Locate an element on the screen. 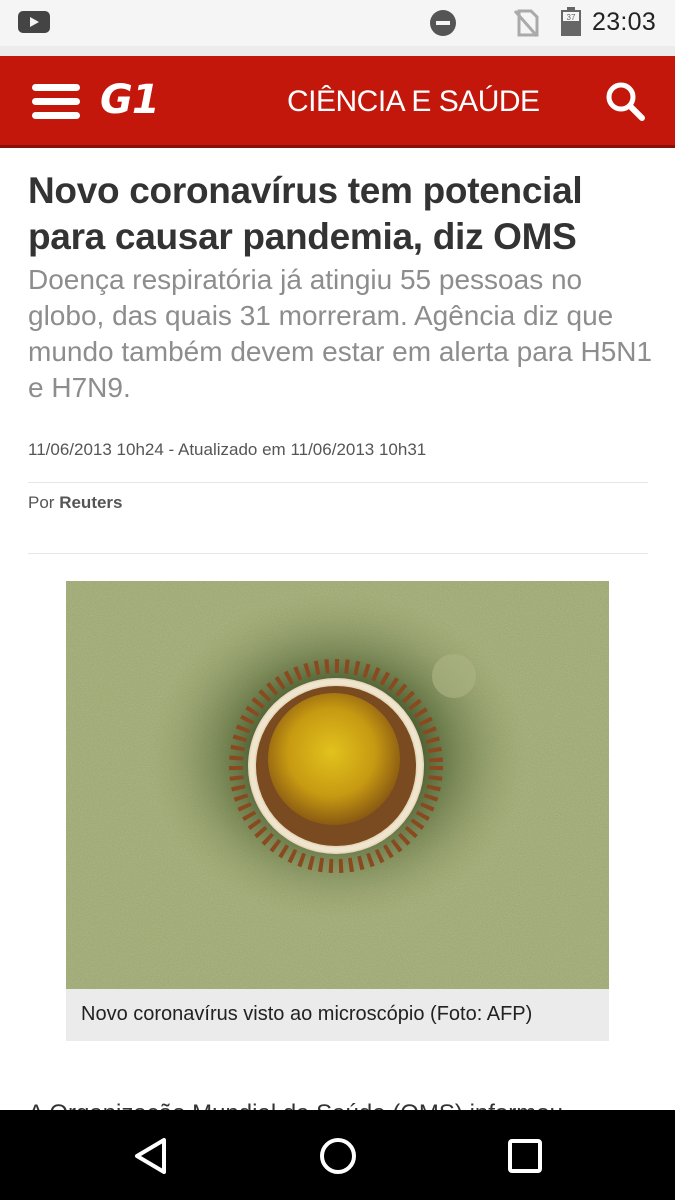  site-header: G1 CIÊNCIA E SAÚDE is located at coordinates (337, 102).